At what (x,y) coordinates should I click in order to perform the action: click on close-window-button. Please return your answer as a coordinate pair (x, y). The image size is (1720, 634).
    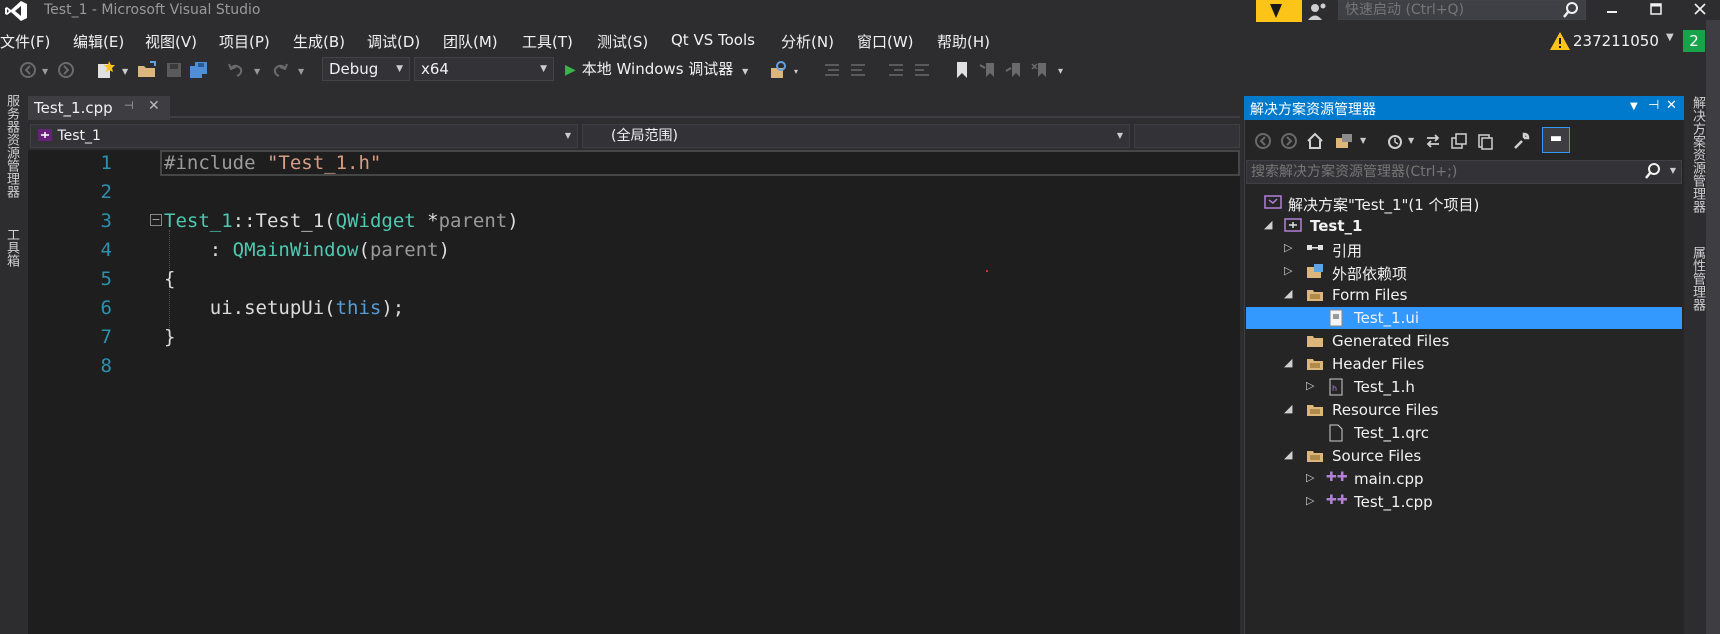
    Looking at the image, I should click on (1700, 11).